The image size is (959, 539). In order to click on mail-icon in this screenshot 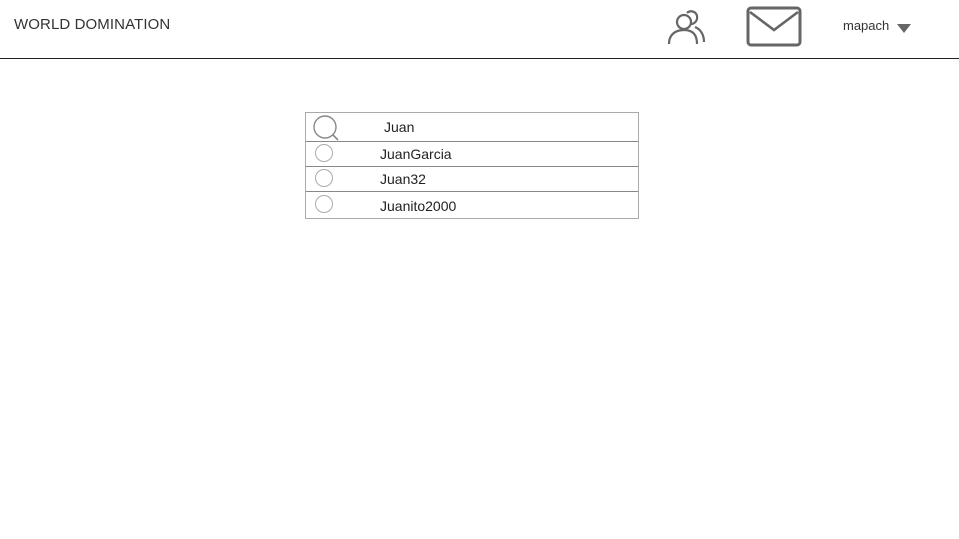, I will do `click(774, 26)`.